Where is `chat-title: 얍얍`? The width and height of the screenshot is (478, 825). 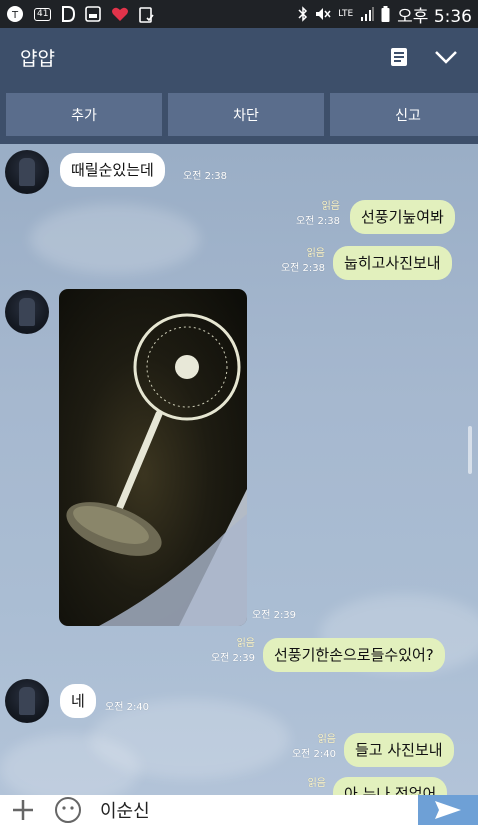 chat-title: 얍얍 is located at coordinates (37, 58).